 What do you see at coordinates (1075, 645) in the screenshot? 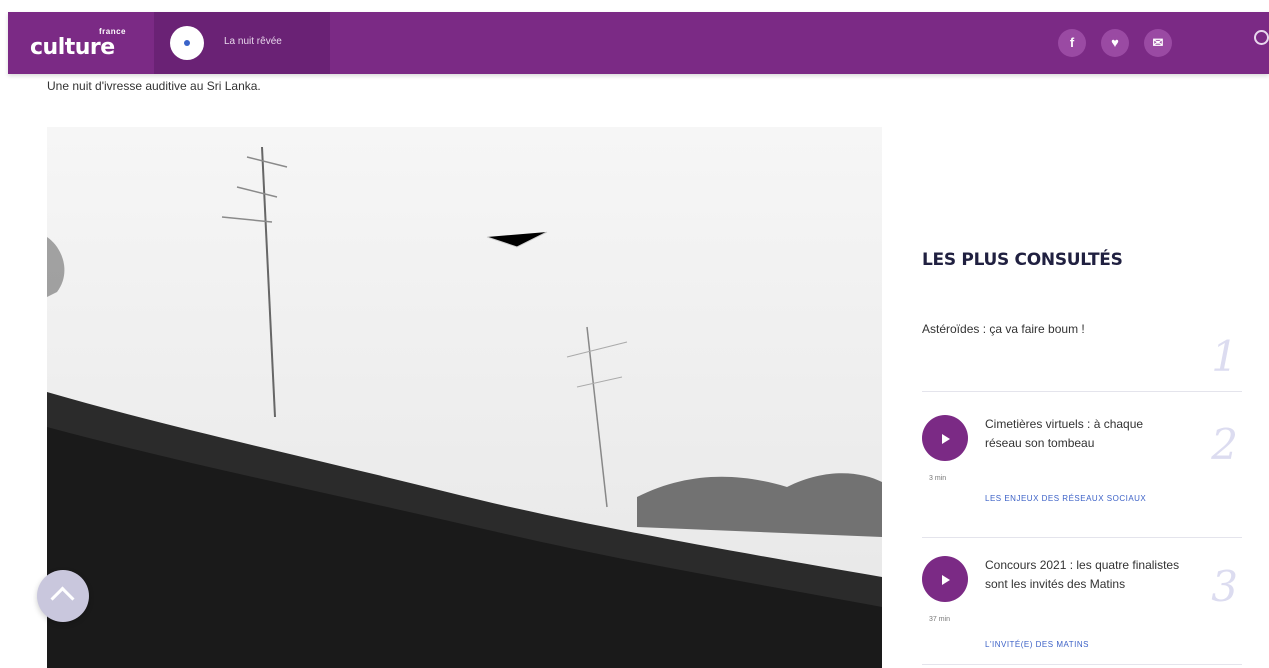
I see `item-category-link: L'INVITÉ(E) DES MATINS` at bounding box center [1075, 645].